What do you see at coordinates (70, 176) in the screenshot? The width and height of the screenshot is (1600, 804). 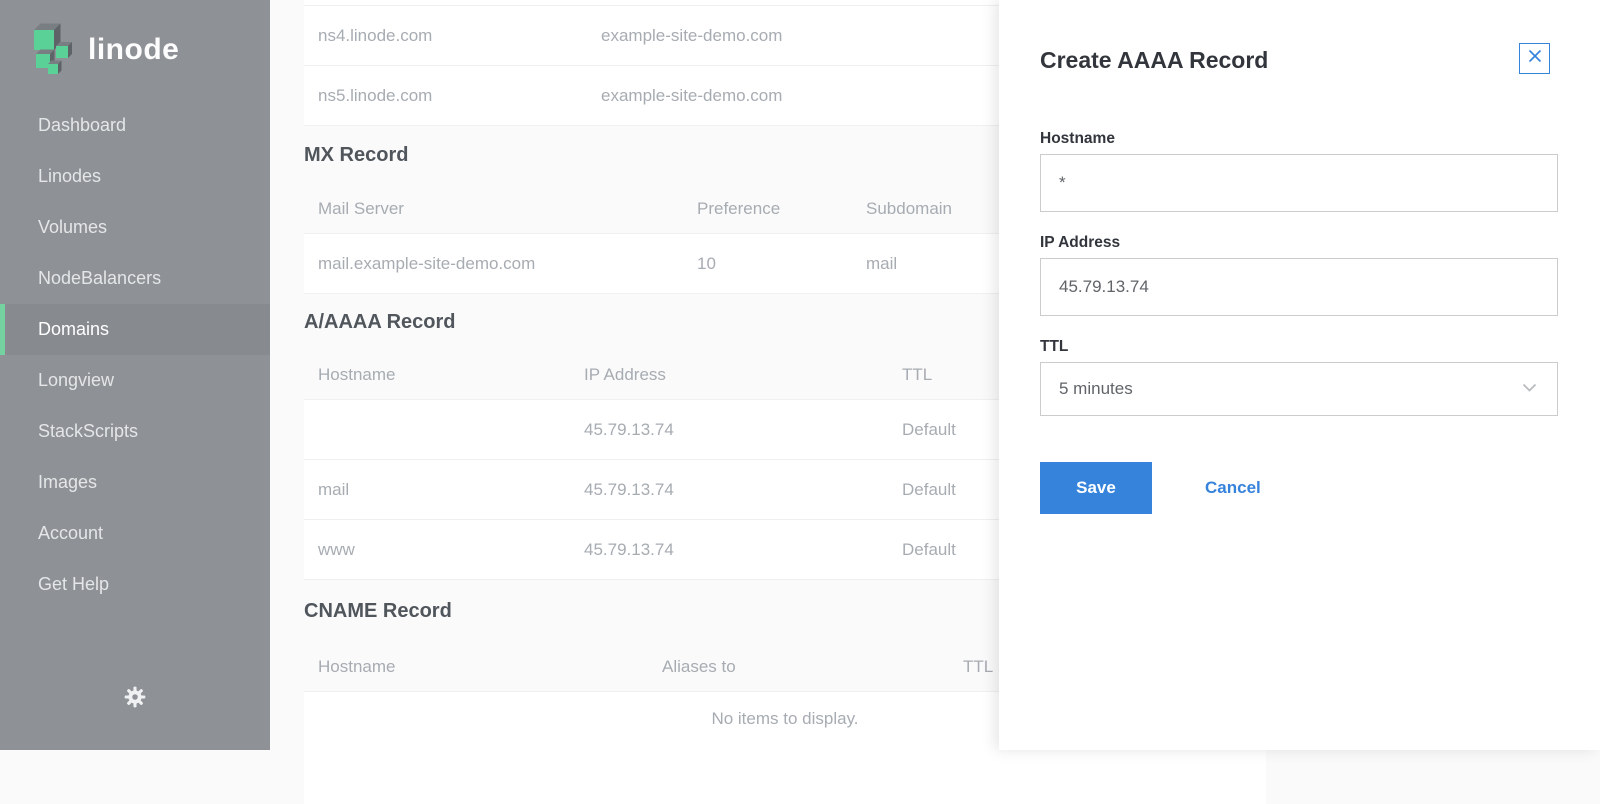 I see `sidebar-item-label: Linodes` at bounding box center [70, 176].